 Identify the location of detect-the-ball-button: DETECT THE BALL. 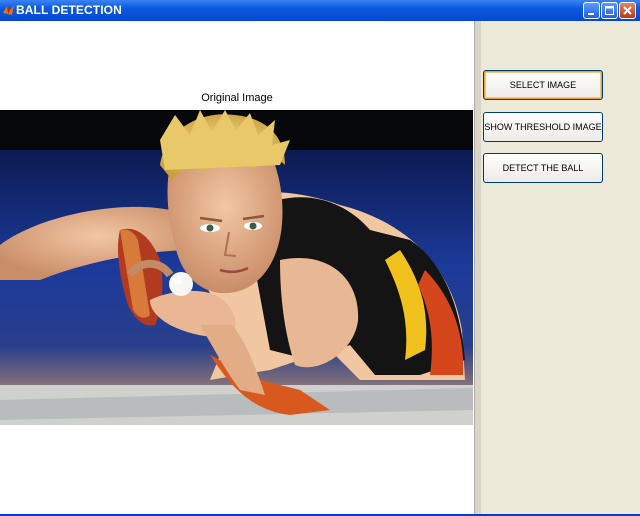
(543, 168).